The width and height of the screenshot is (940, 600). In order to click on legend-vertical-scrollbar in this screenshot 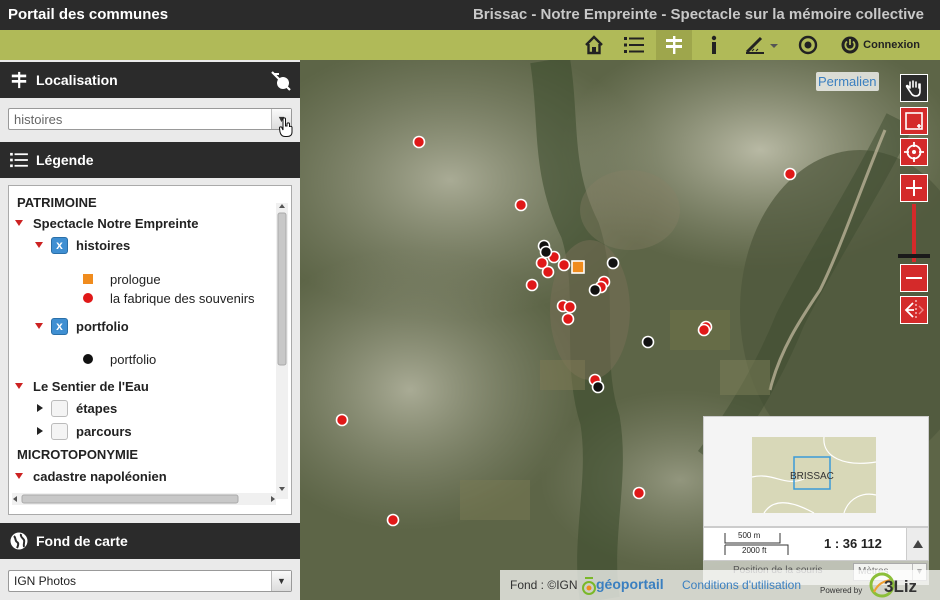, I will do `click(282, 351)`.